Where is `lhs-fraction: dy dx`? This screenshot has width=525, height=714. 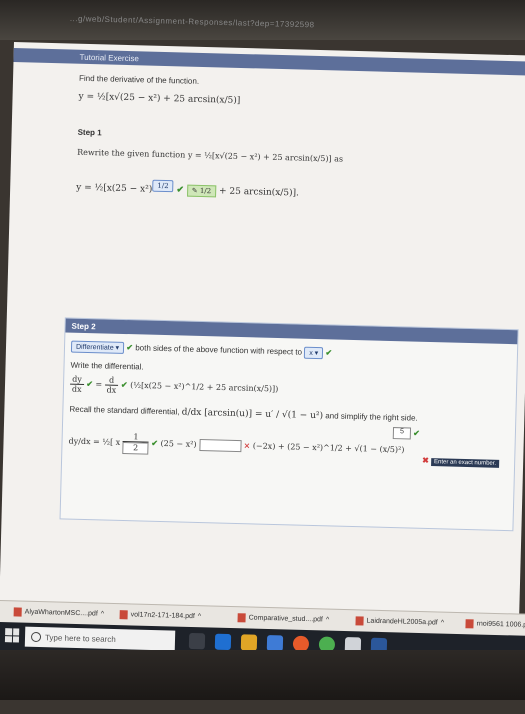
lhs-fraction: dy dx is located at coordinates (77, 384).